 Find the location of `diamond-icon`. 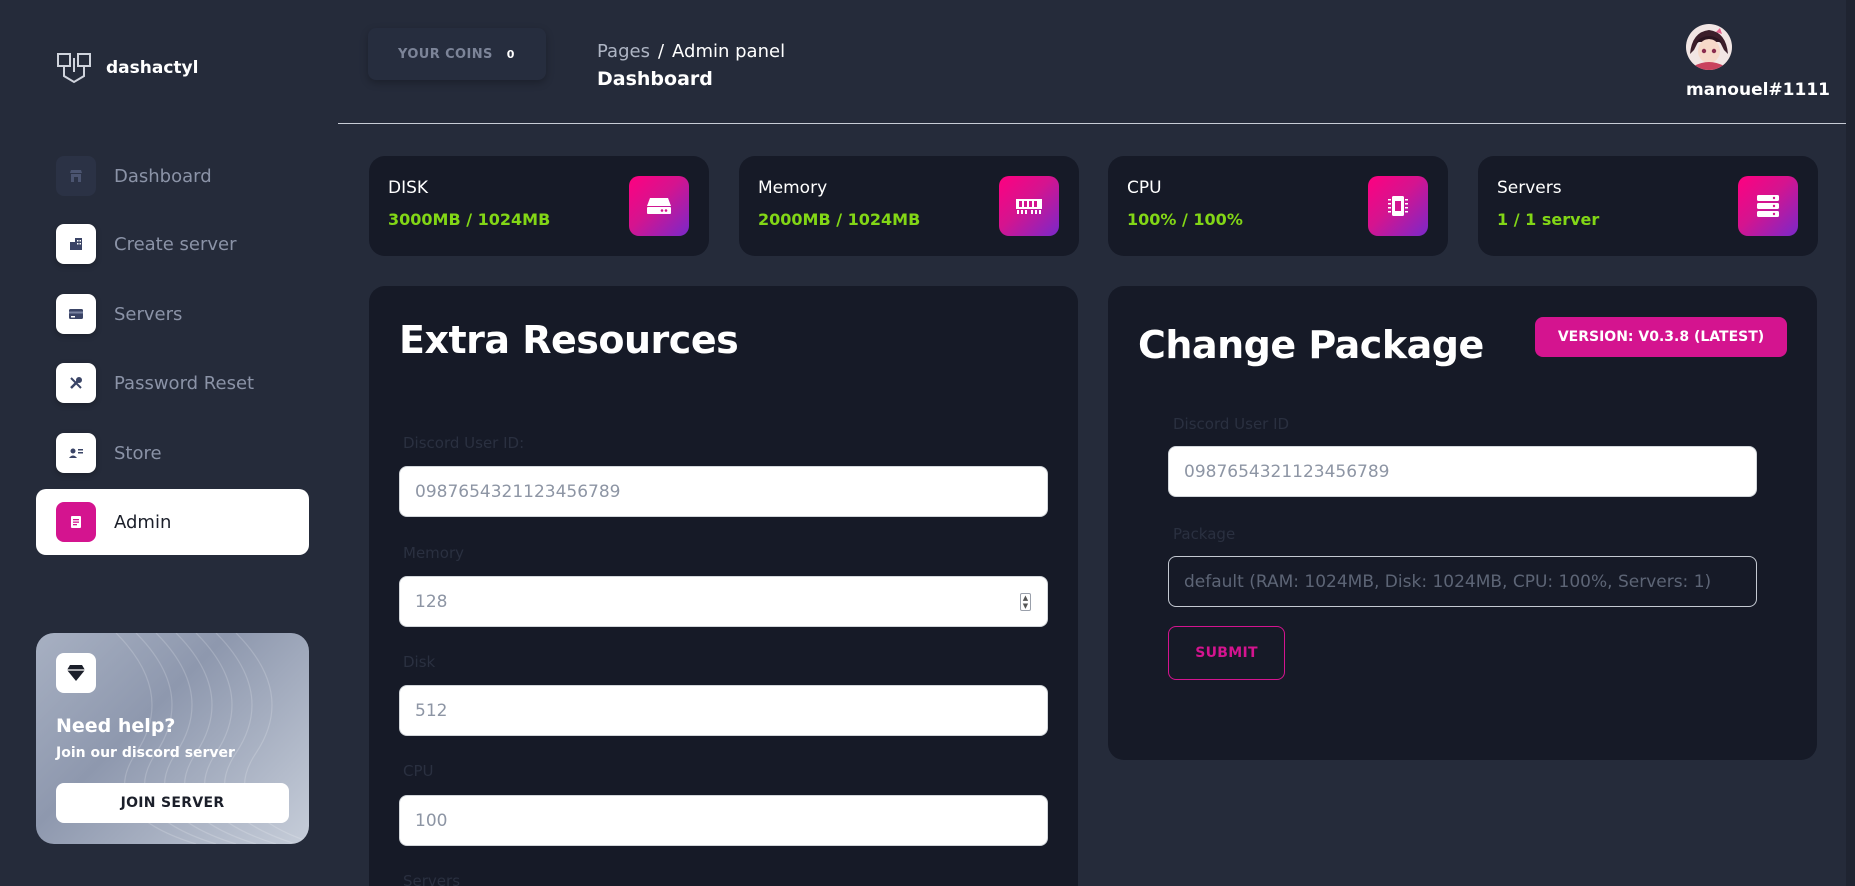

diamond-icon is located at coordinates (76, 673).